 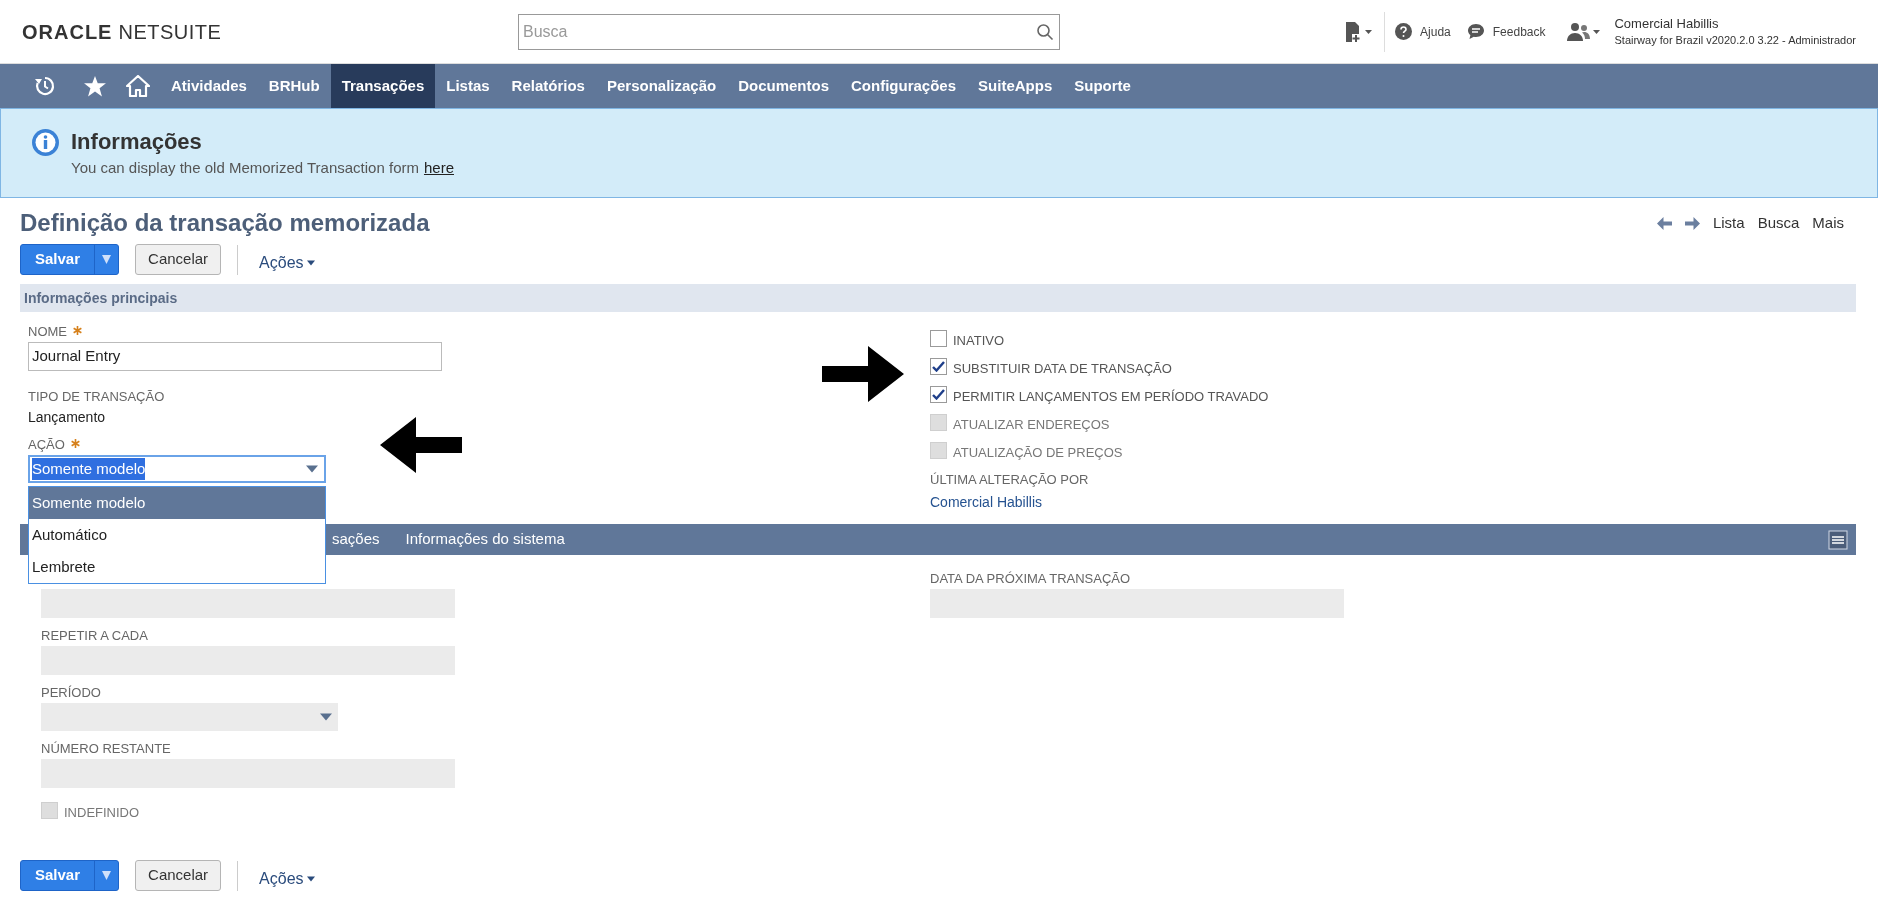 I want to click on feedback-link: Feedback, so click(x=1519, y=31).